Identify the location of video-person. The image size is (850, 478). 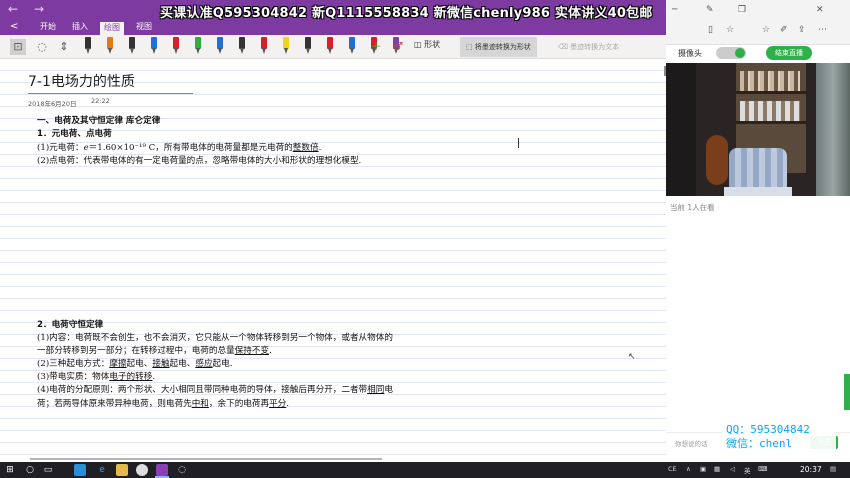
(681, 129).